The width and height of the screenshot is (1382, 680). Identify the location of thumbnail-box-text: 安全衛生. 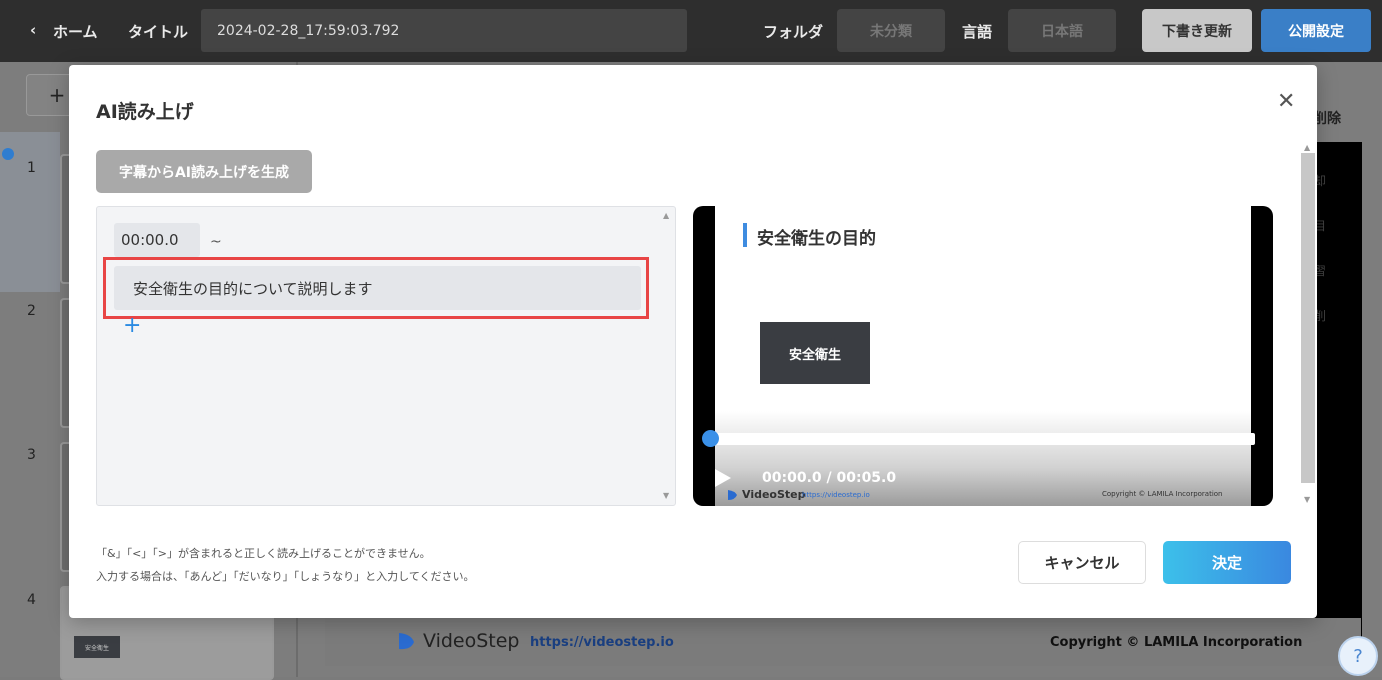
(97, 647).